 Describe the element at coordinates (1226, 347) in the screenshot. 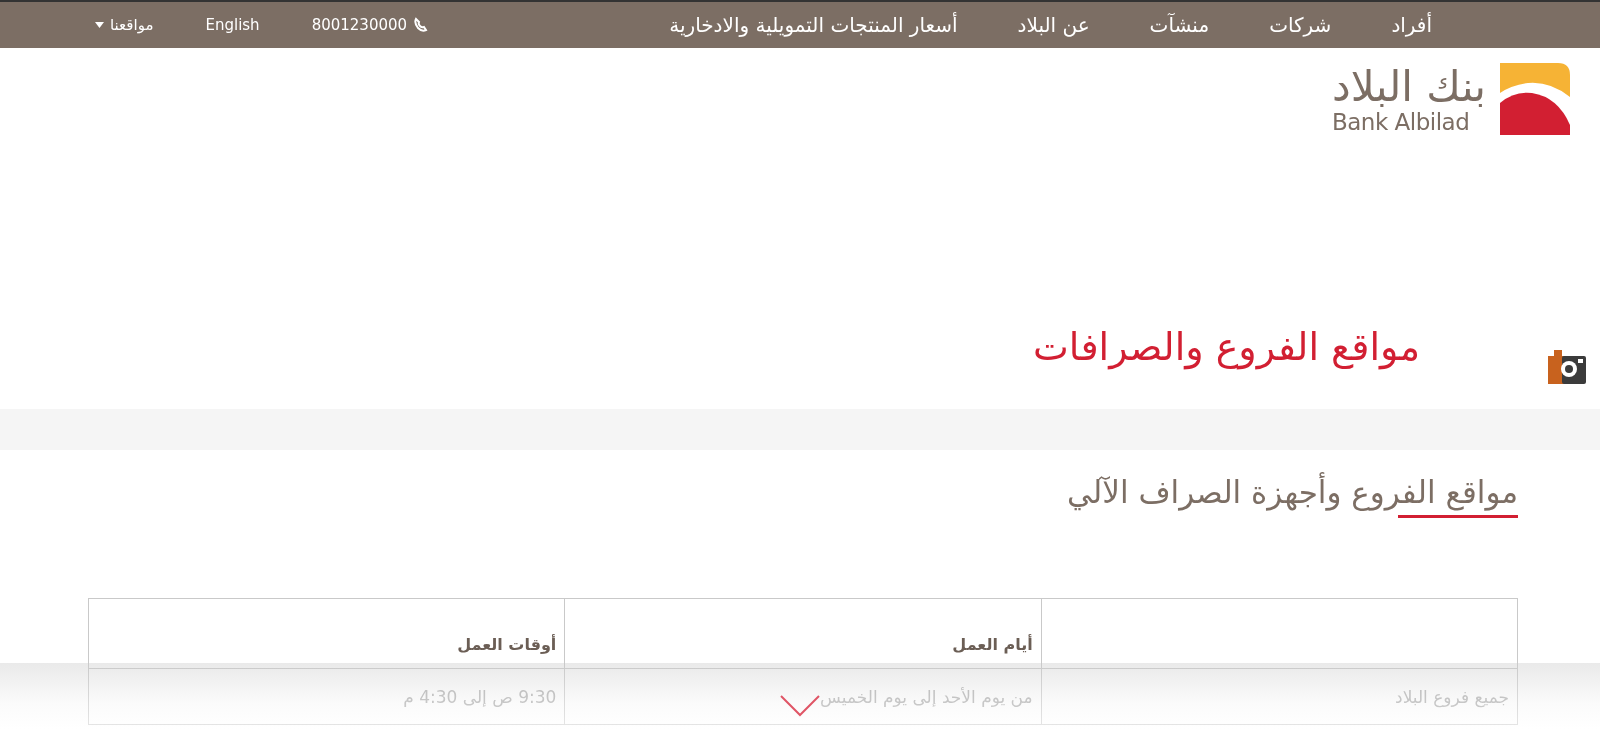

I see `page-title: مواقع الفروع والصرافات` at that location.